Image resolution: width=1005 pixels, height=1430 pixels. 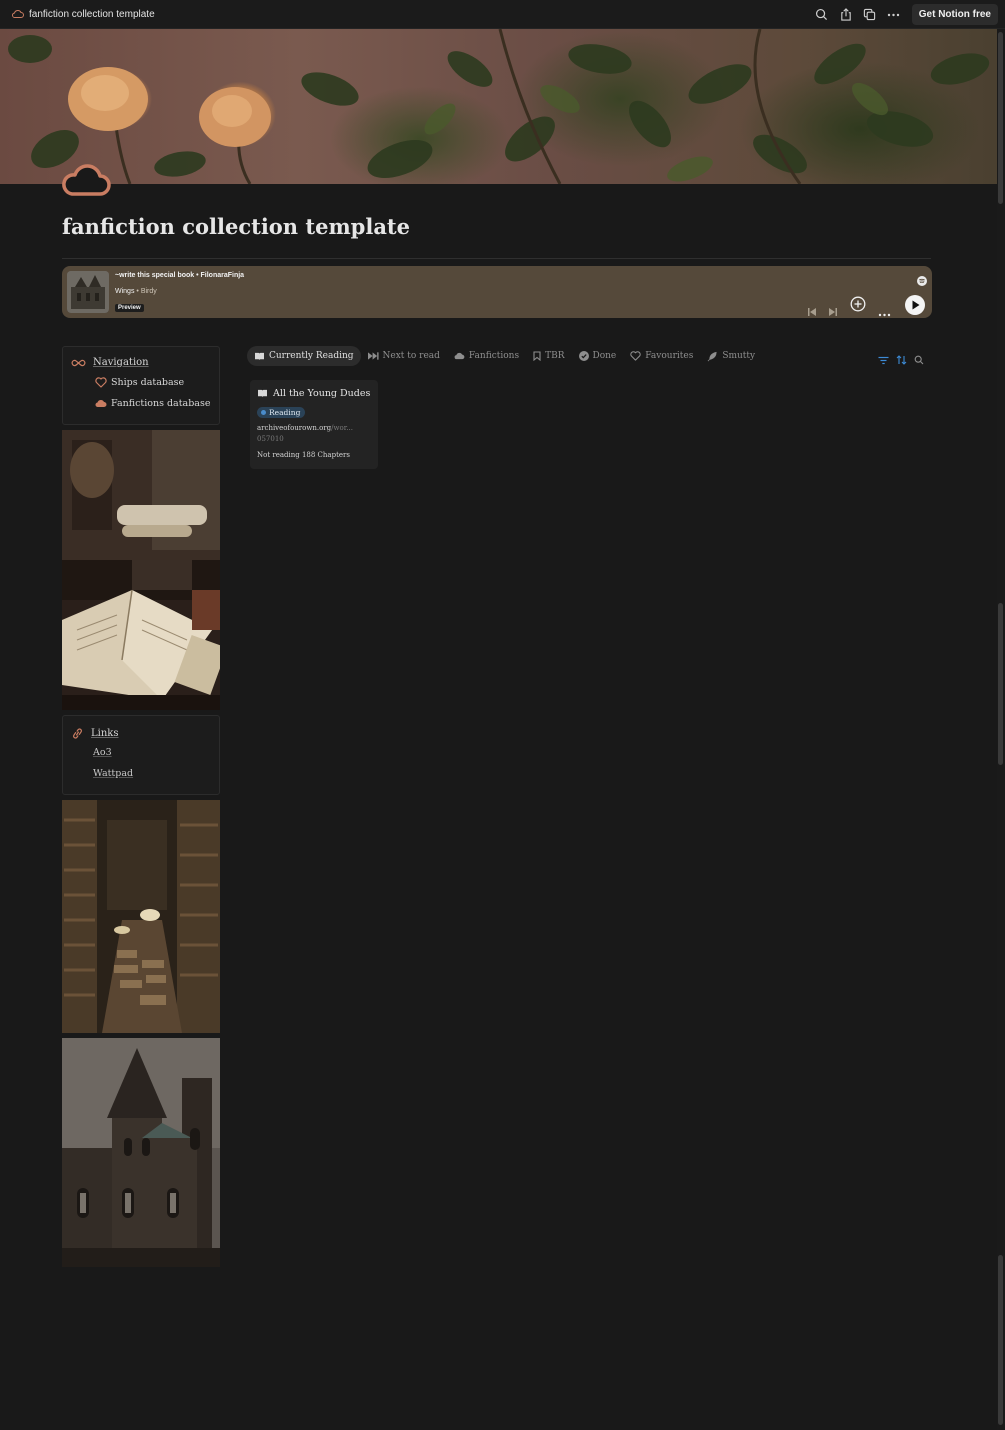 I want to click on tab-favourites: Favourites, so click(x=661, y=356).